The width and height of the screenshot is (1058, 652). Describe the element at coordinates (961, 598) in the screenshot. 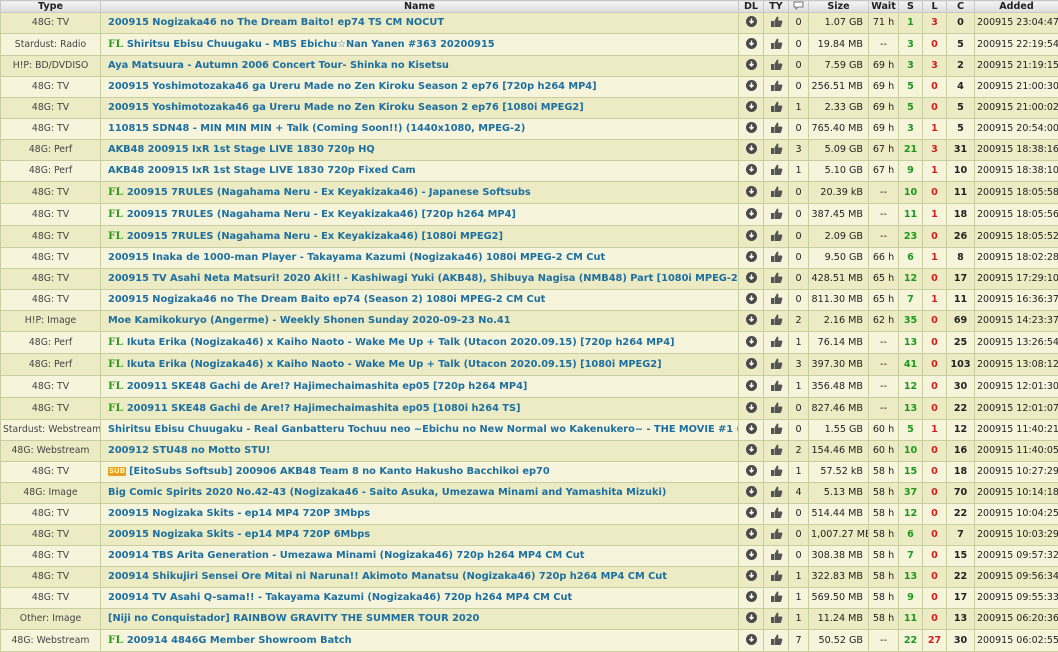

I see `completed-count: 17` at that location.